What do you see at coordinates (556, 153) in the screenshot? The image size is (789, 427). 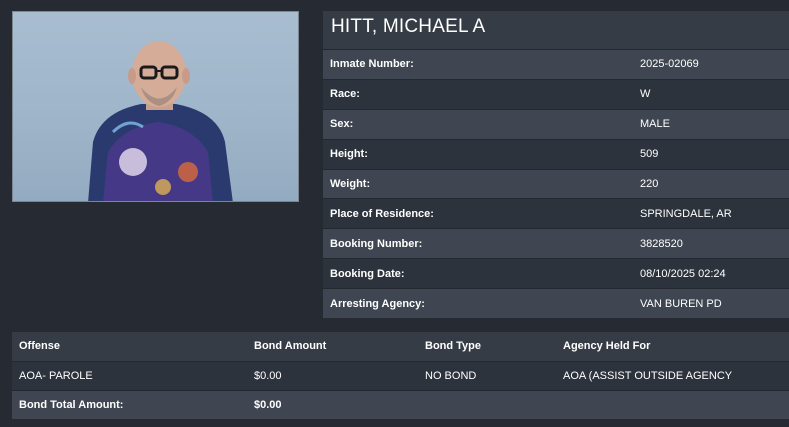 I see `info-row: Height: 509` at bounding box center [556, 153].